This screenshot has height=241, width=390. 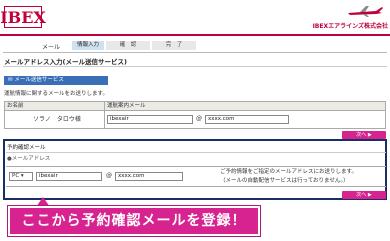 What do you see at coordinates (195, 115) in the screenshot?
I see `service-table: お名前 運航案内メール ソラノ タロウ様 ibexair @ xxxx.com` at bounding box center [195, 115].